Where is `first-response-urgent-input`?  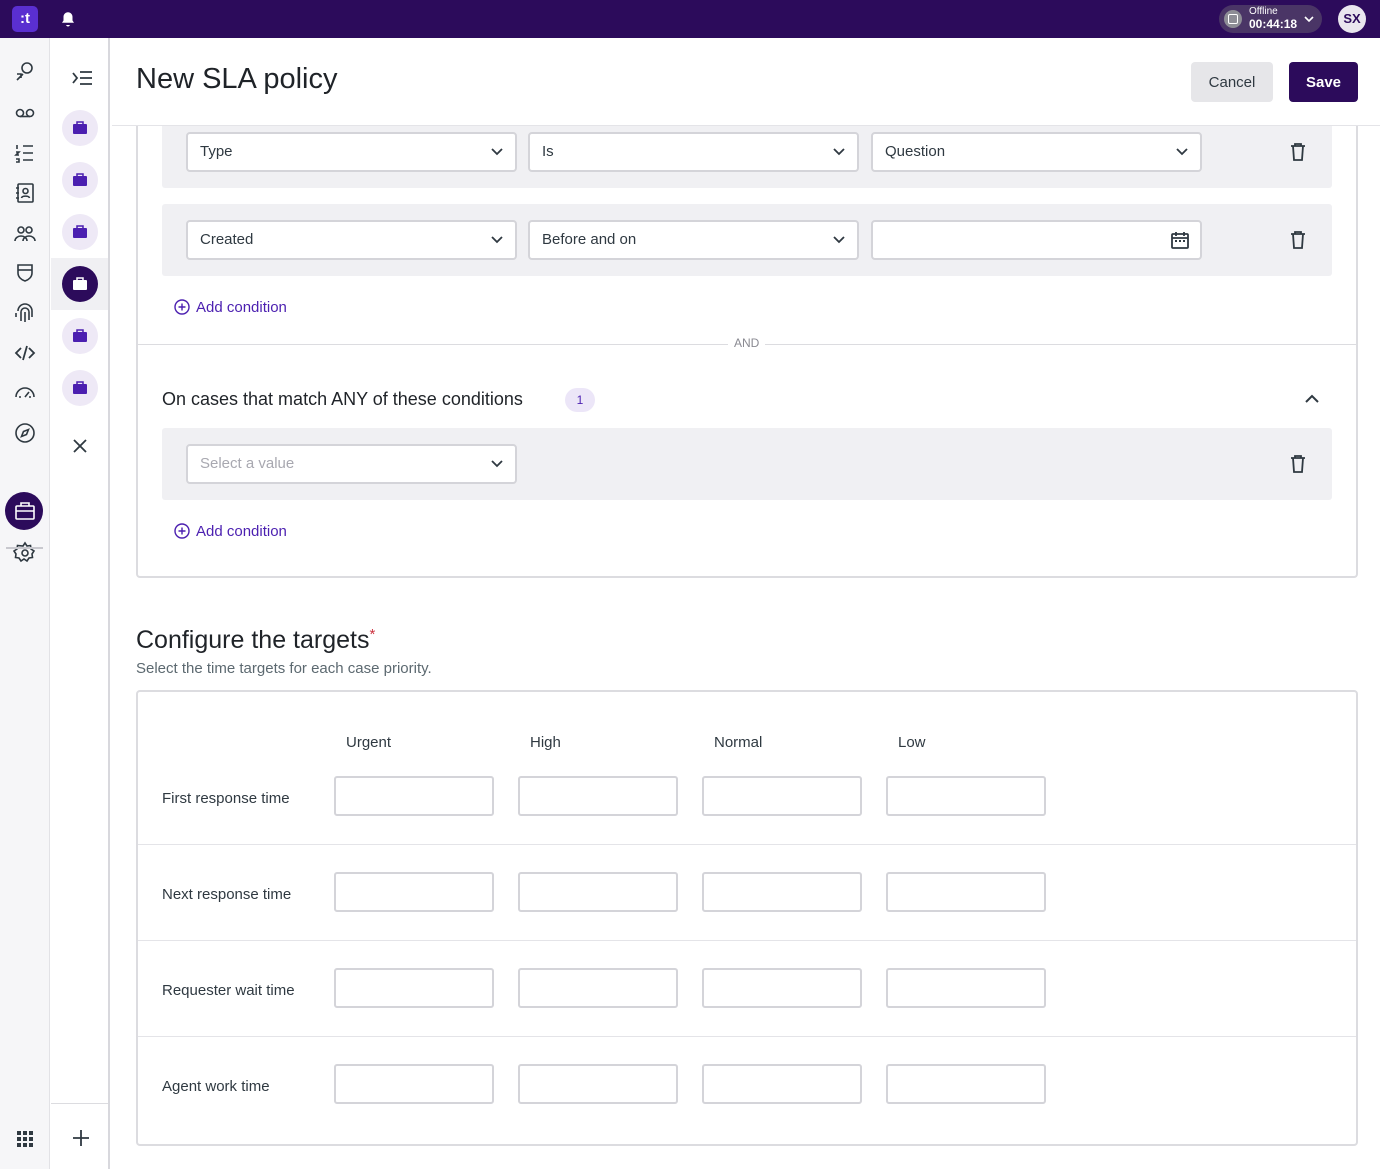
first-response-urgent-input is located at coordinates (414, 796).